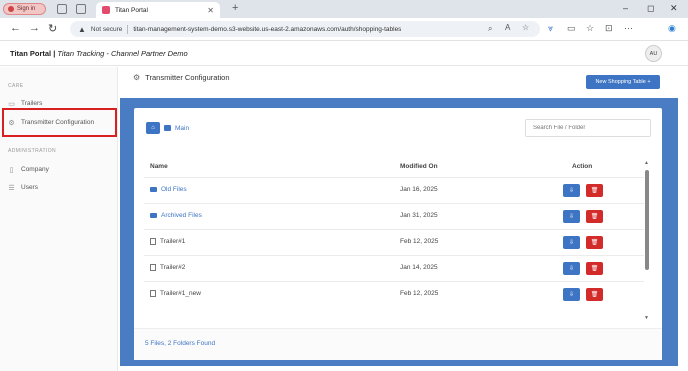  What do you see at coordinates (582, 166) in the screenshot?
I see `column-action: Action` at bounding box center [582, 166].